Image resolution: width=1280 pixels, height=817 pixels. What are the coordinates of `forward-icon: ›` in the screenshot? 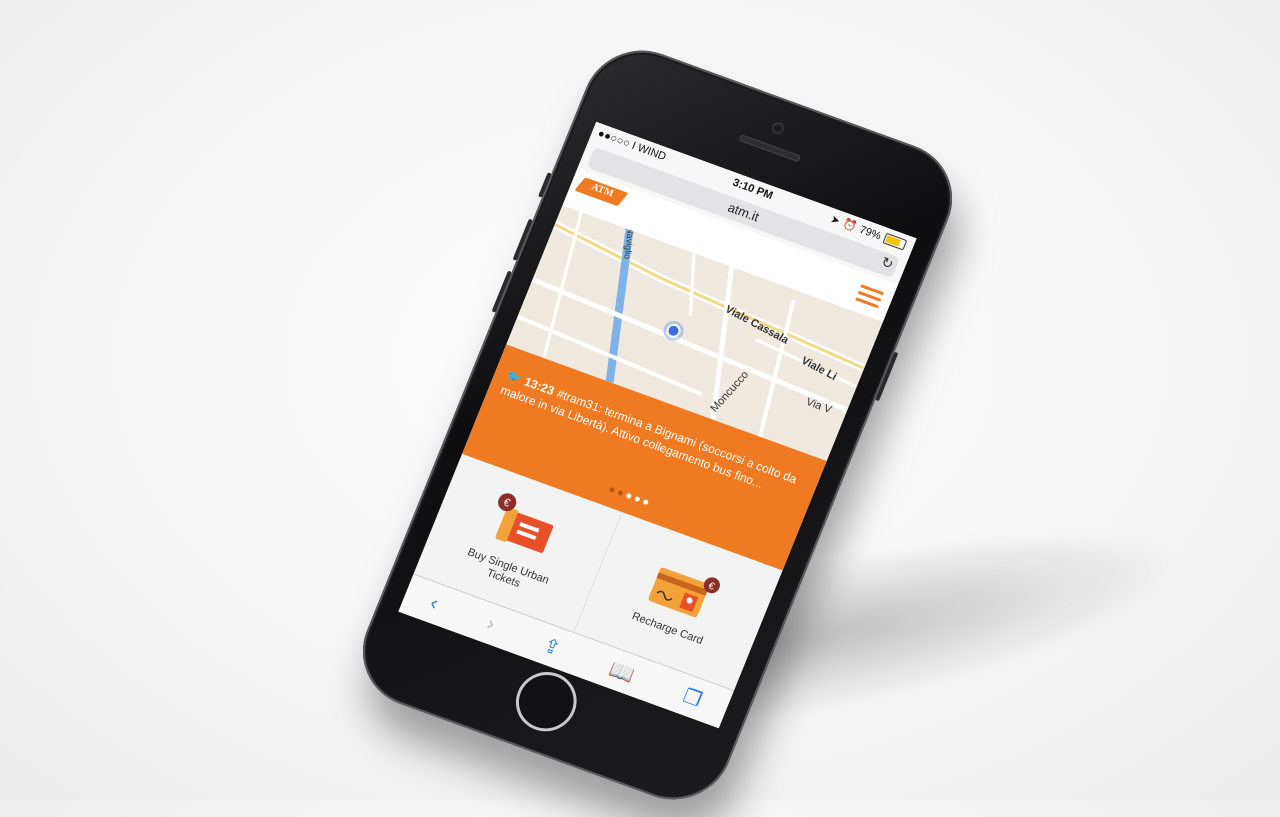 It's located at (491, 624).